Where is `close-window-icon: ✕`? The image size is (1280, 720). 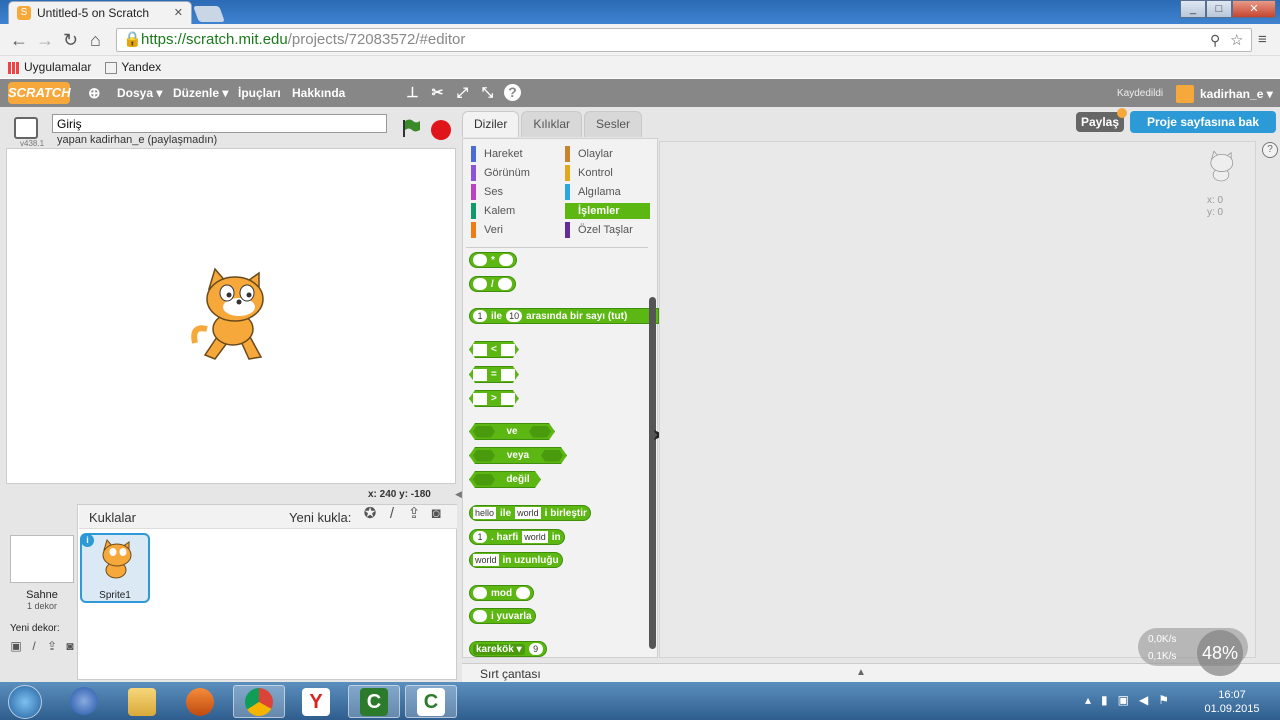 close-window-icon: ✕ is located at coordinates (1254, 9).